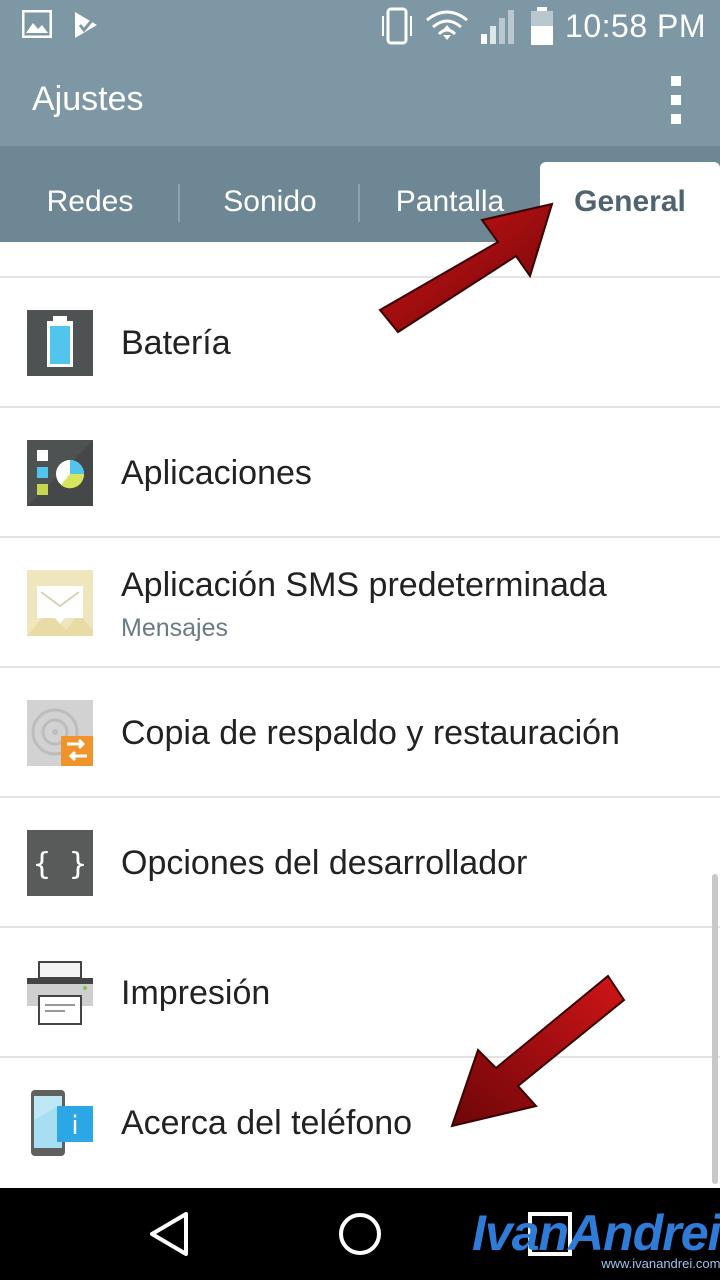 The image size is (720, 1280). What do you see at coordinates (360, 260) in the screenshot?
I see `list-item-partial` at bounding box center [360, 260].